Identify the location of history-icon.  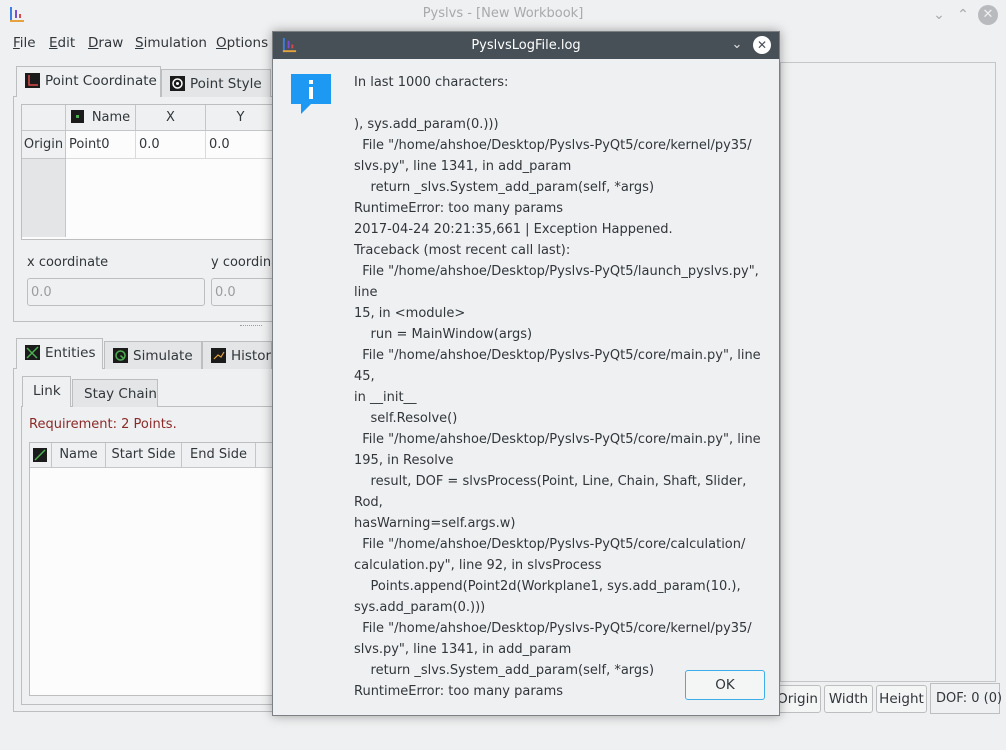
(218, 355).